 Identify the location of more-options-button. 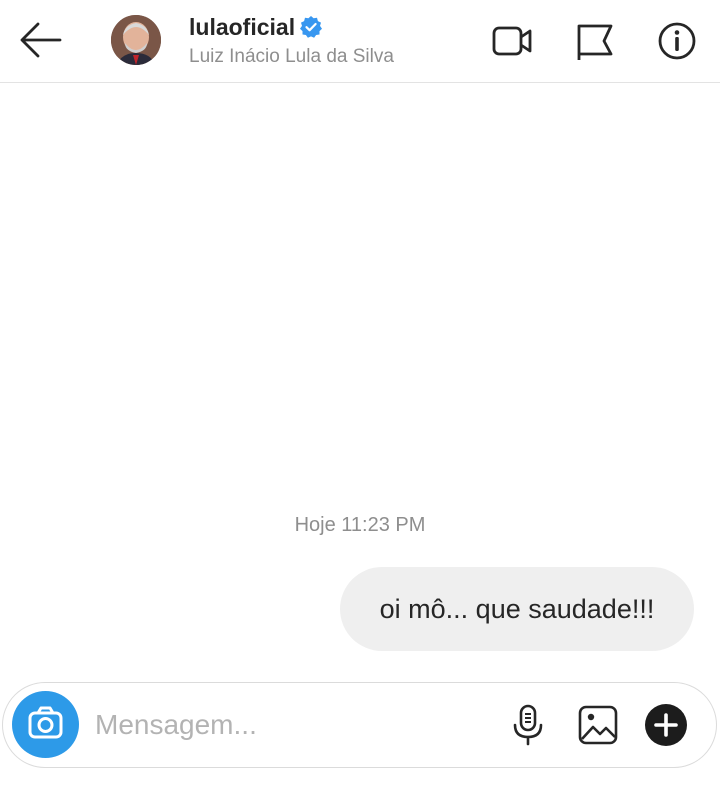
(666, 725).